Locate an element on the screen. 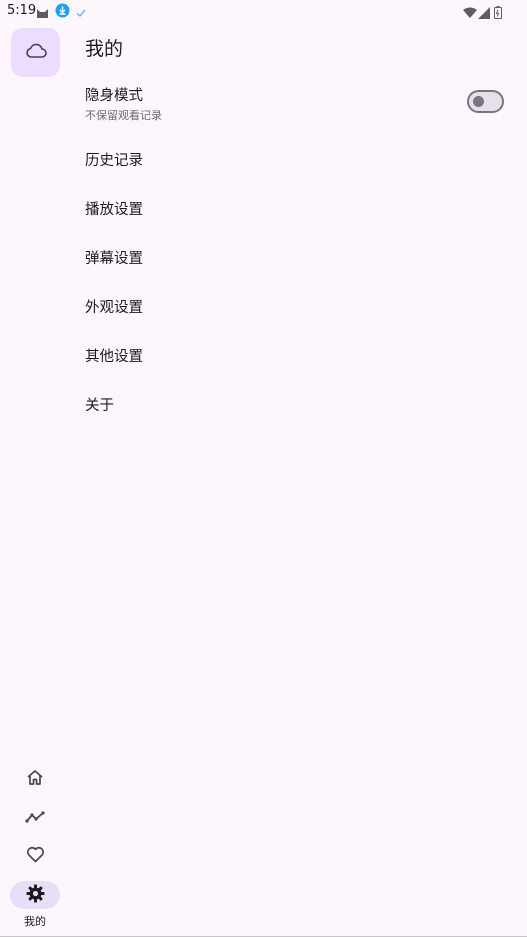  settings-icon is located at coordinates (35, 895).